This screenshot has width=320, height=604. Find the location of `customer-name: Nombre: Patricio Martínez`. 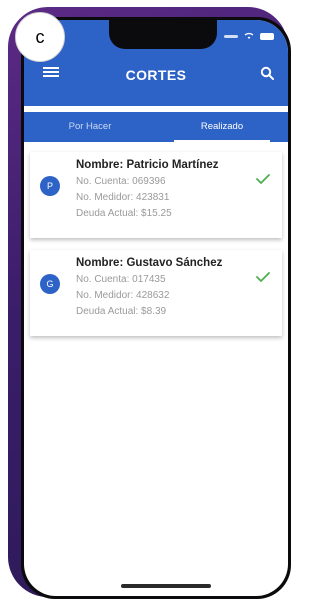

customer-name: Nombre: Patricio Martínez is located at coordinates (147, 165).